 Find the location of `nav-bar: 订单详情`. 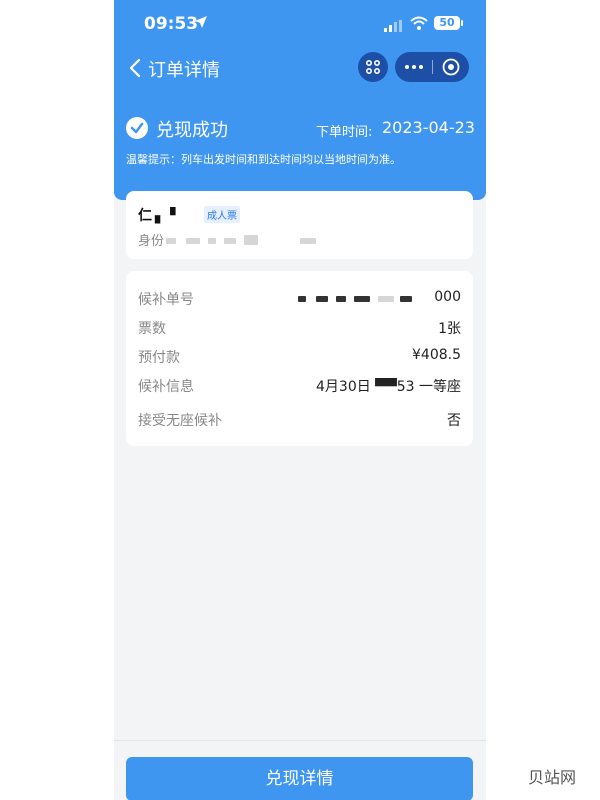

nav-bar: 订单详情 is located at coordinates (300, 68).